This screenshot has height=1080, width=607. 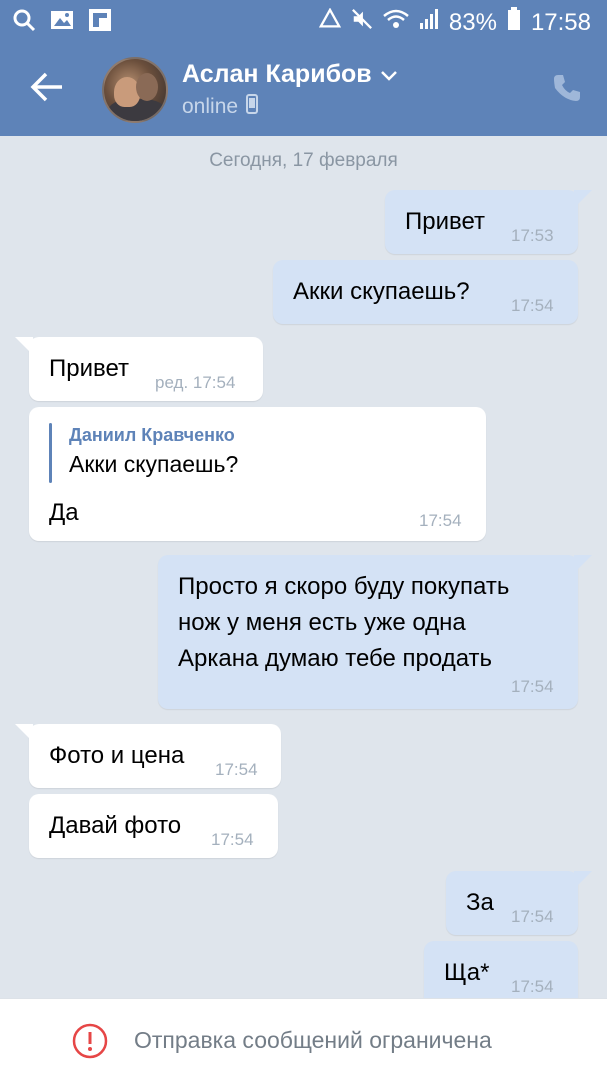 I want to click on contact-name: Аслан Карибов, so click(x=290, y=74).